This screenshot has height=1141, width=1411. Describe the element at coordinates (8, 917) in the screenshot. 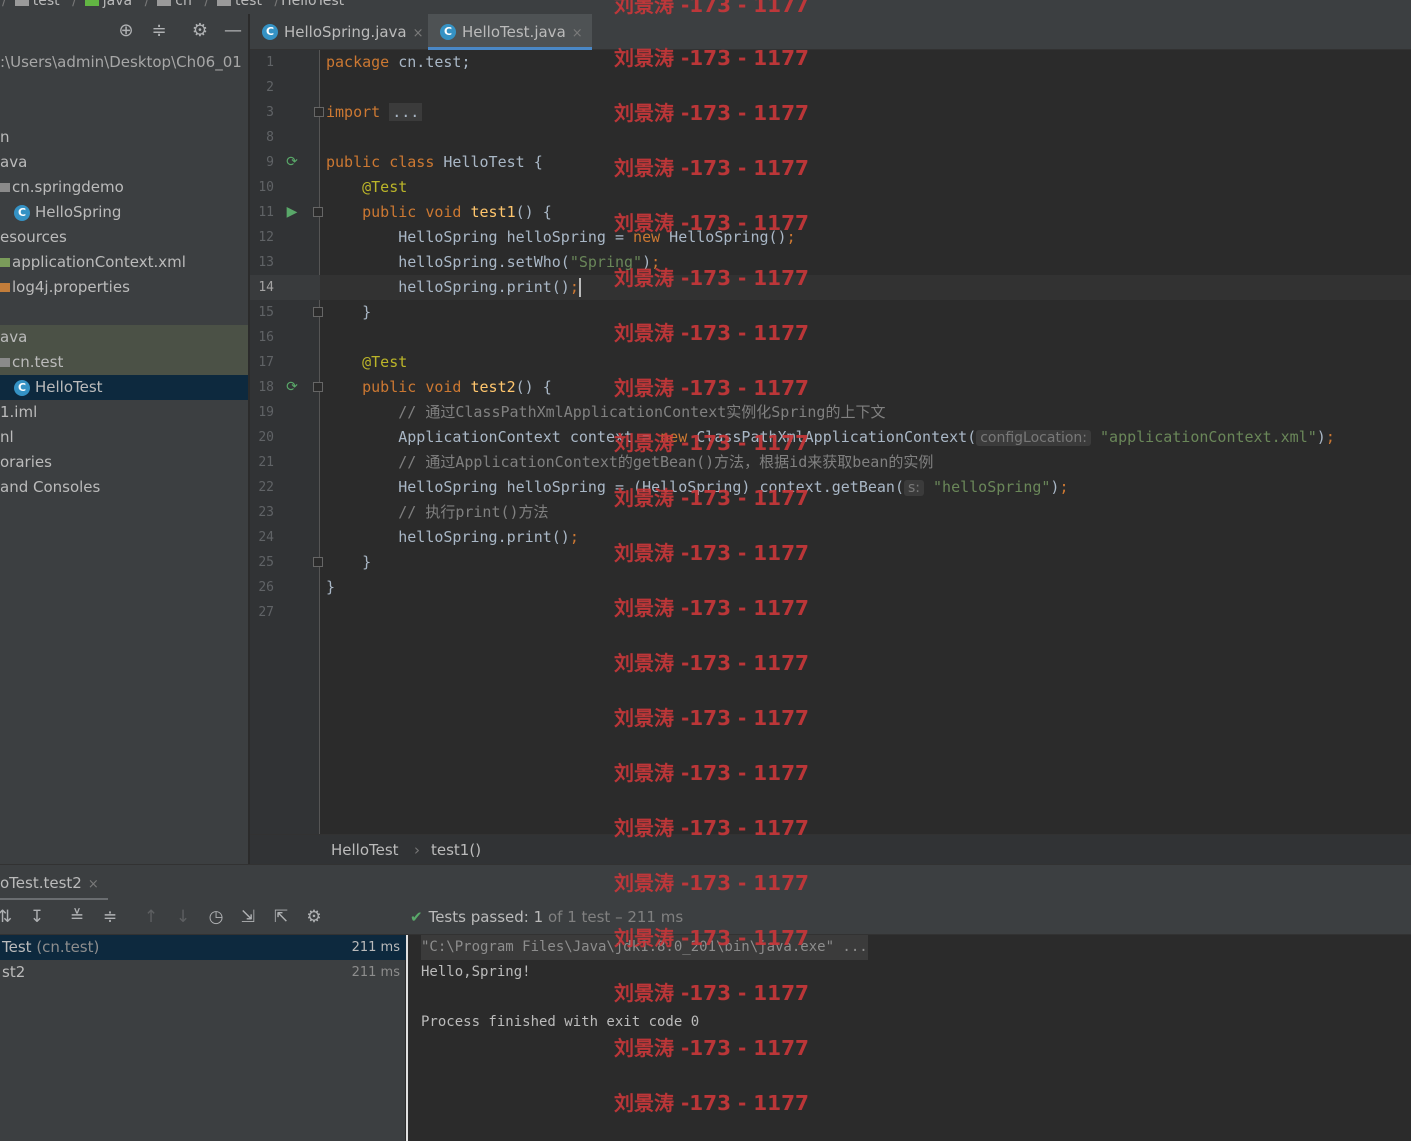

I see `sort-alphabetically-icon: ⇅` at that location.